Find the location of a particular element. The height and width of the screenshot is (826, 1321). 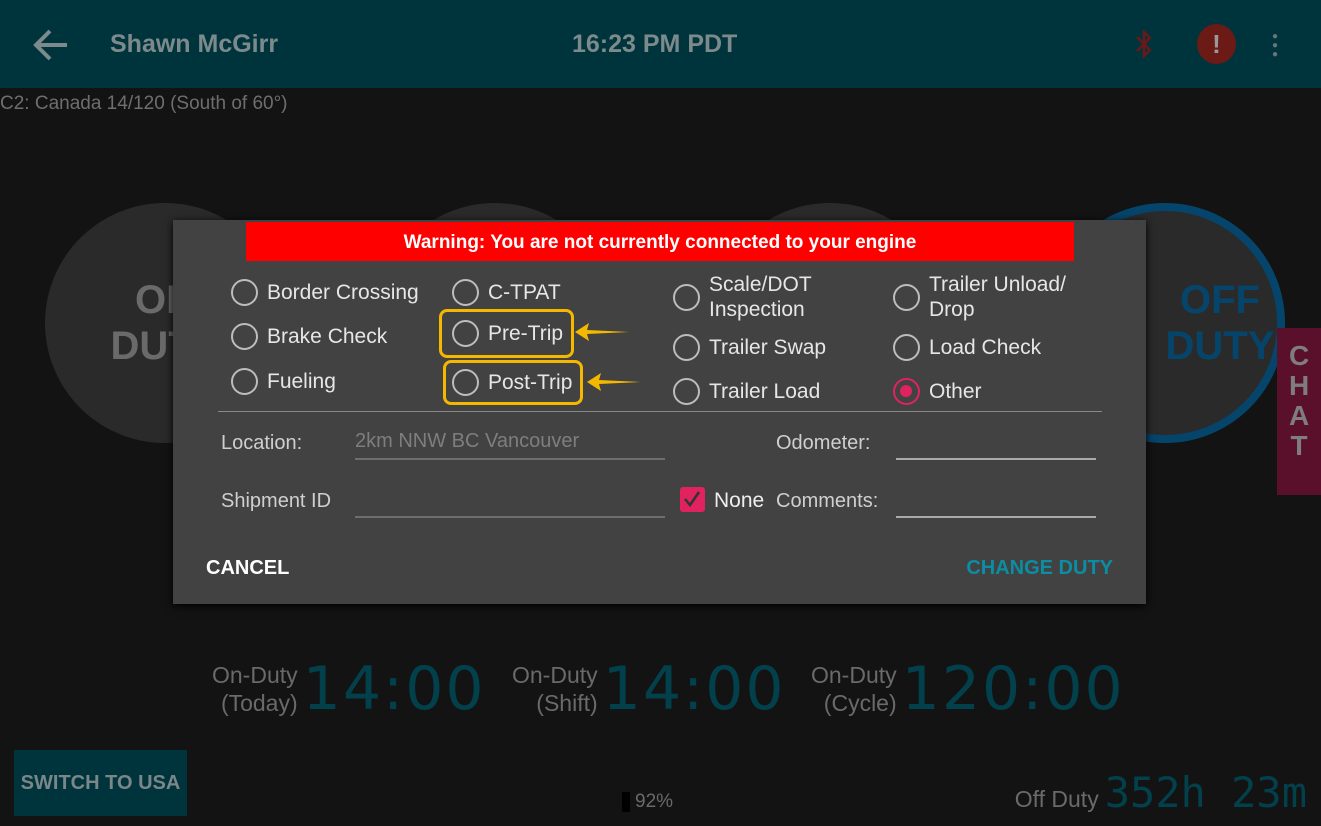

off-duty-total: Off Duty 352h 23m is located at coordinates (1161, 792).